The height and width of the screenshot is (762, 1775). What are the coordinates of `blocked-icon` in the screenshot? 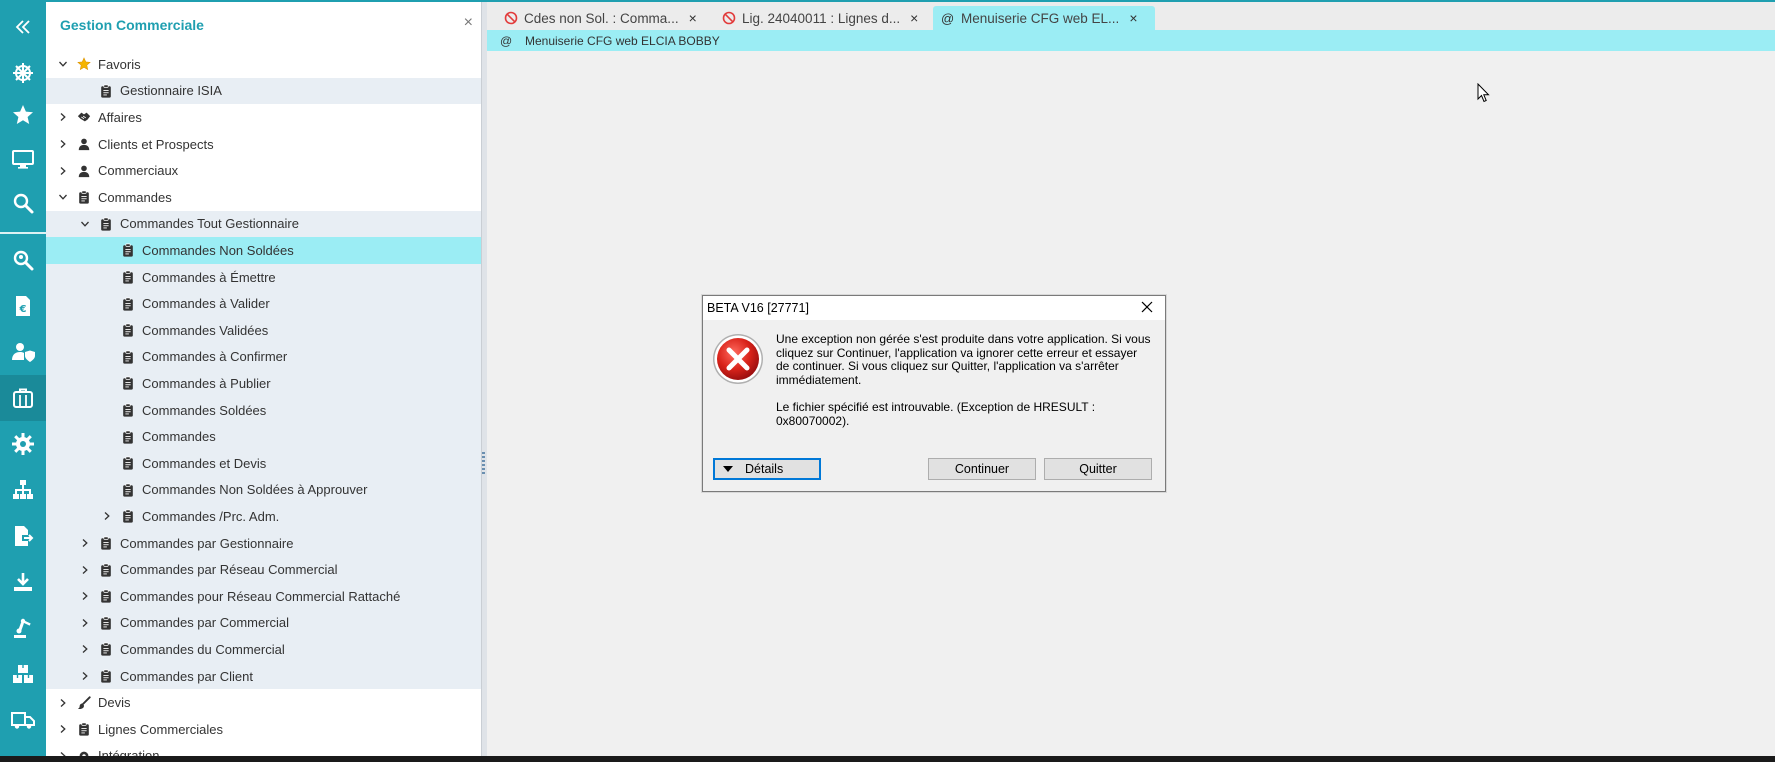 It's located at (729, 18).